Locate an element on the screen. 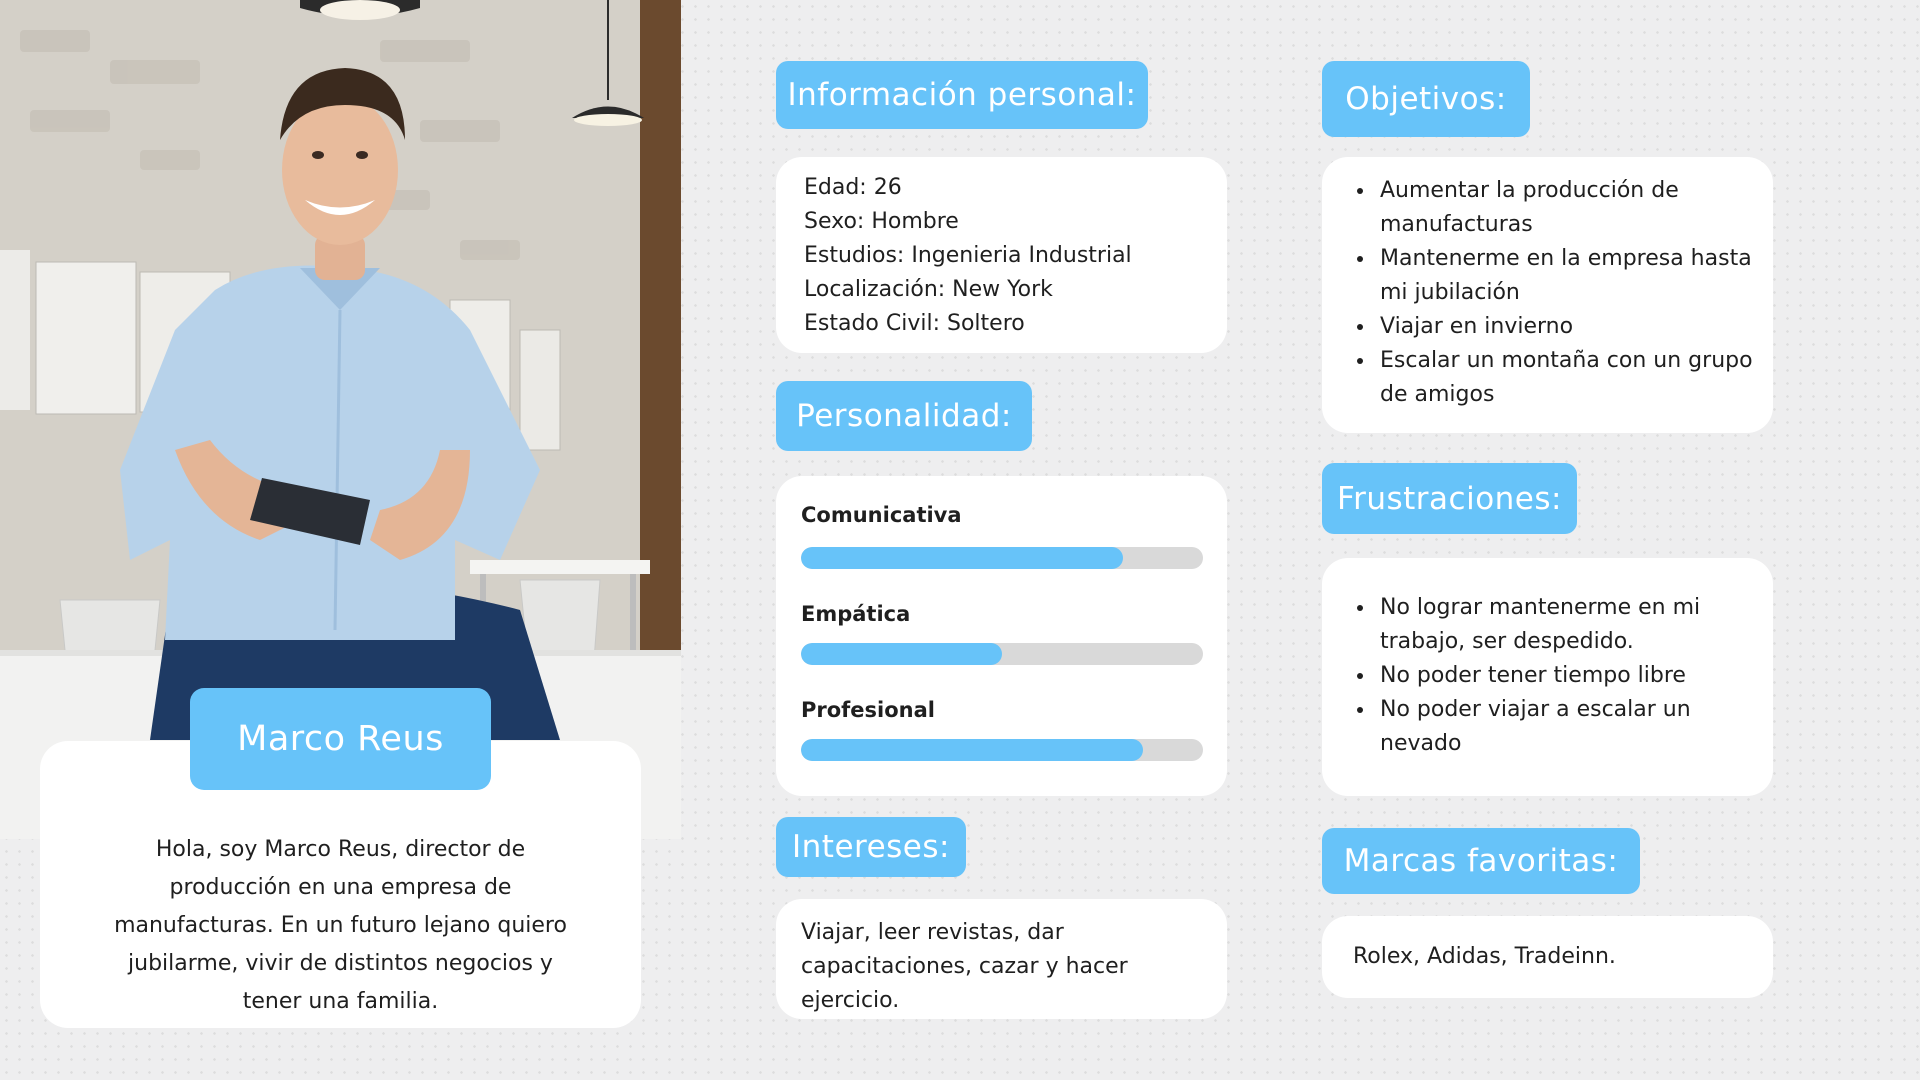 Image resolution: width=1920 pixels, height=1080 pixels. name-badge: Marco Reus is located at coordinates (340, 739).